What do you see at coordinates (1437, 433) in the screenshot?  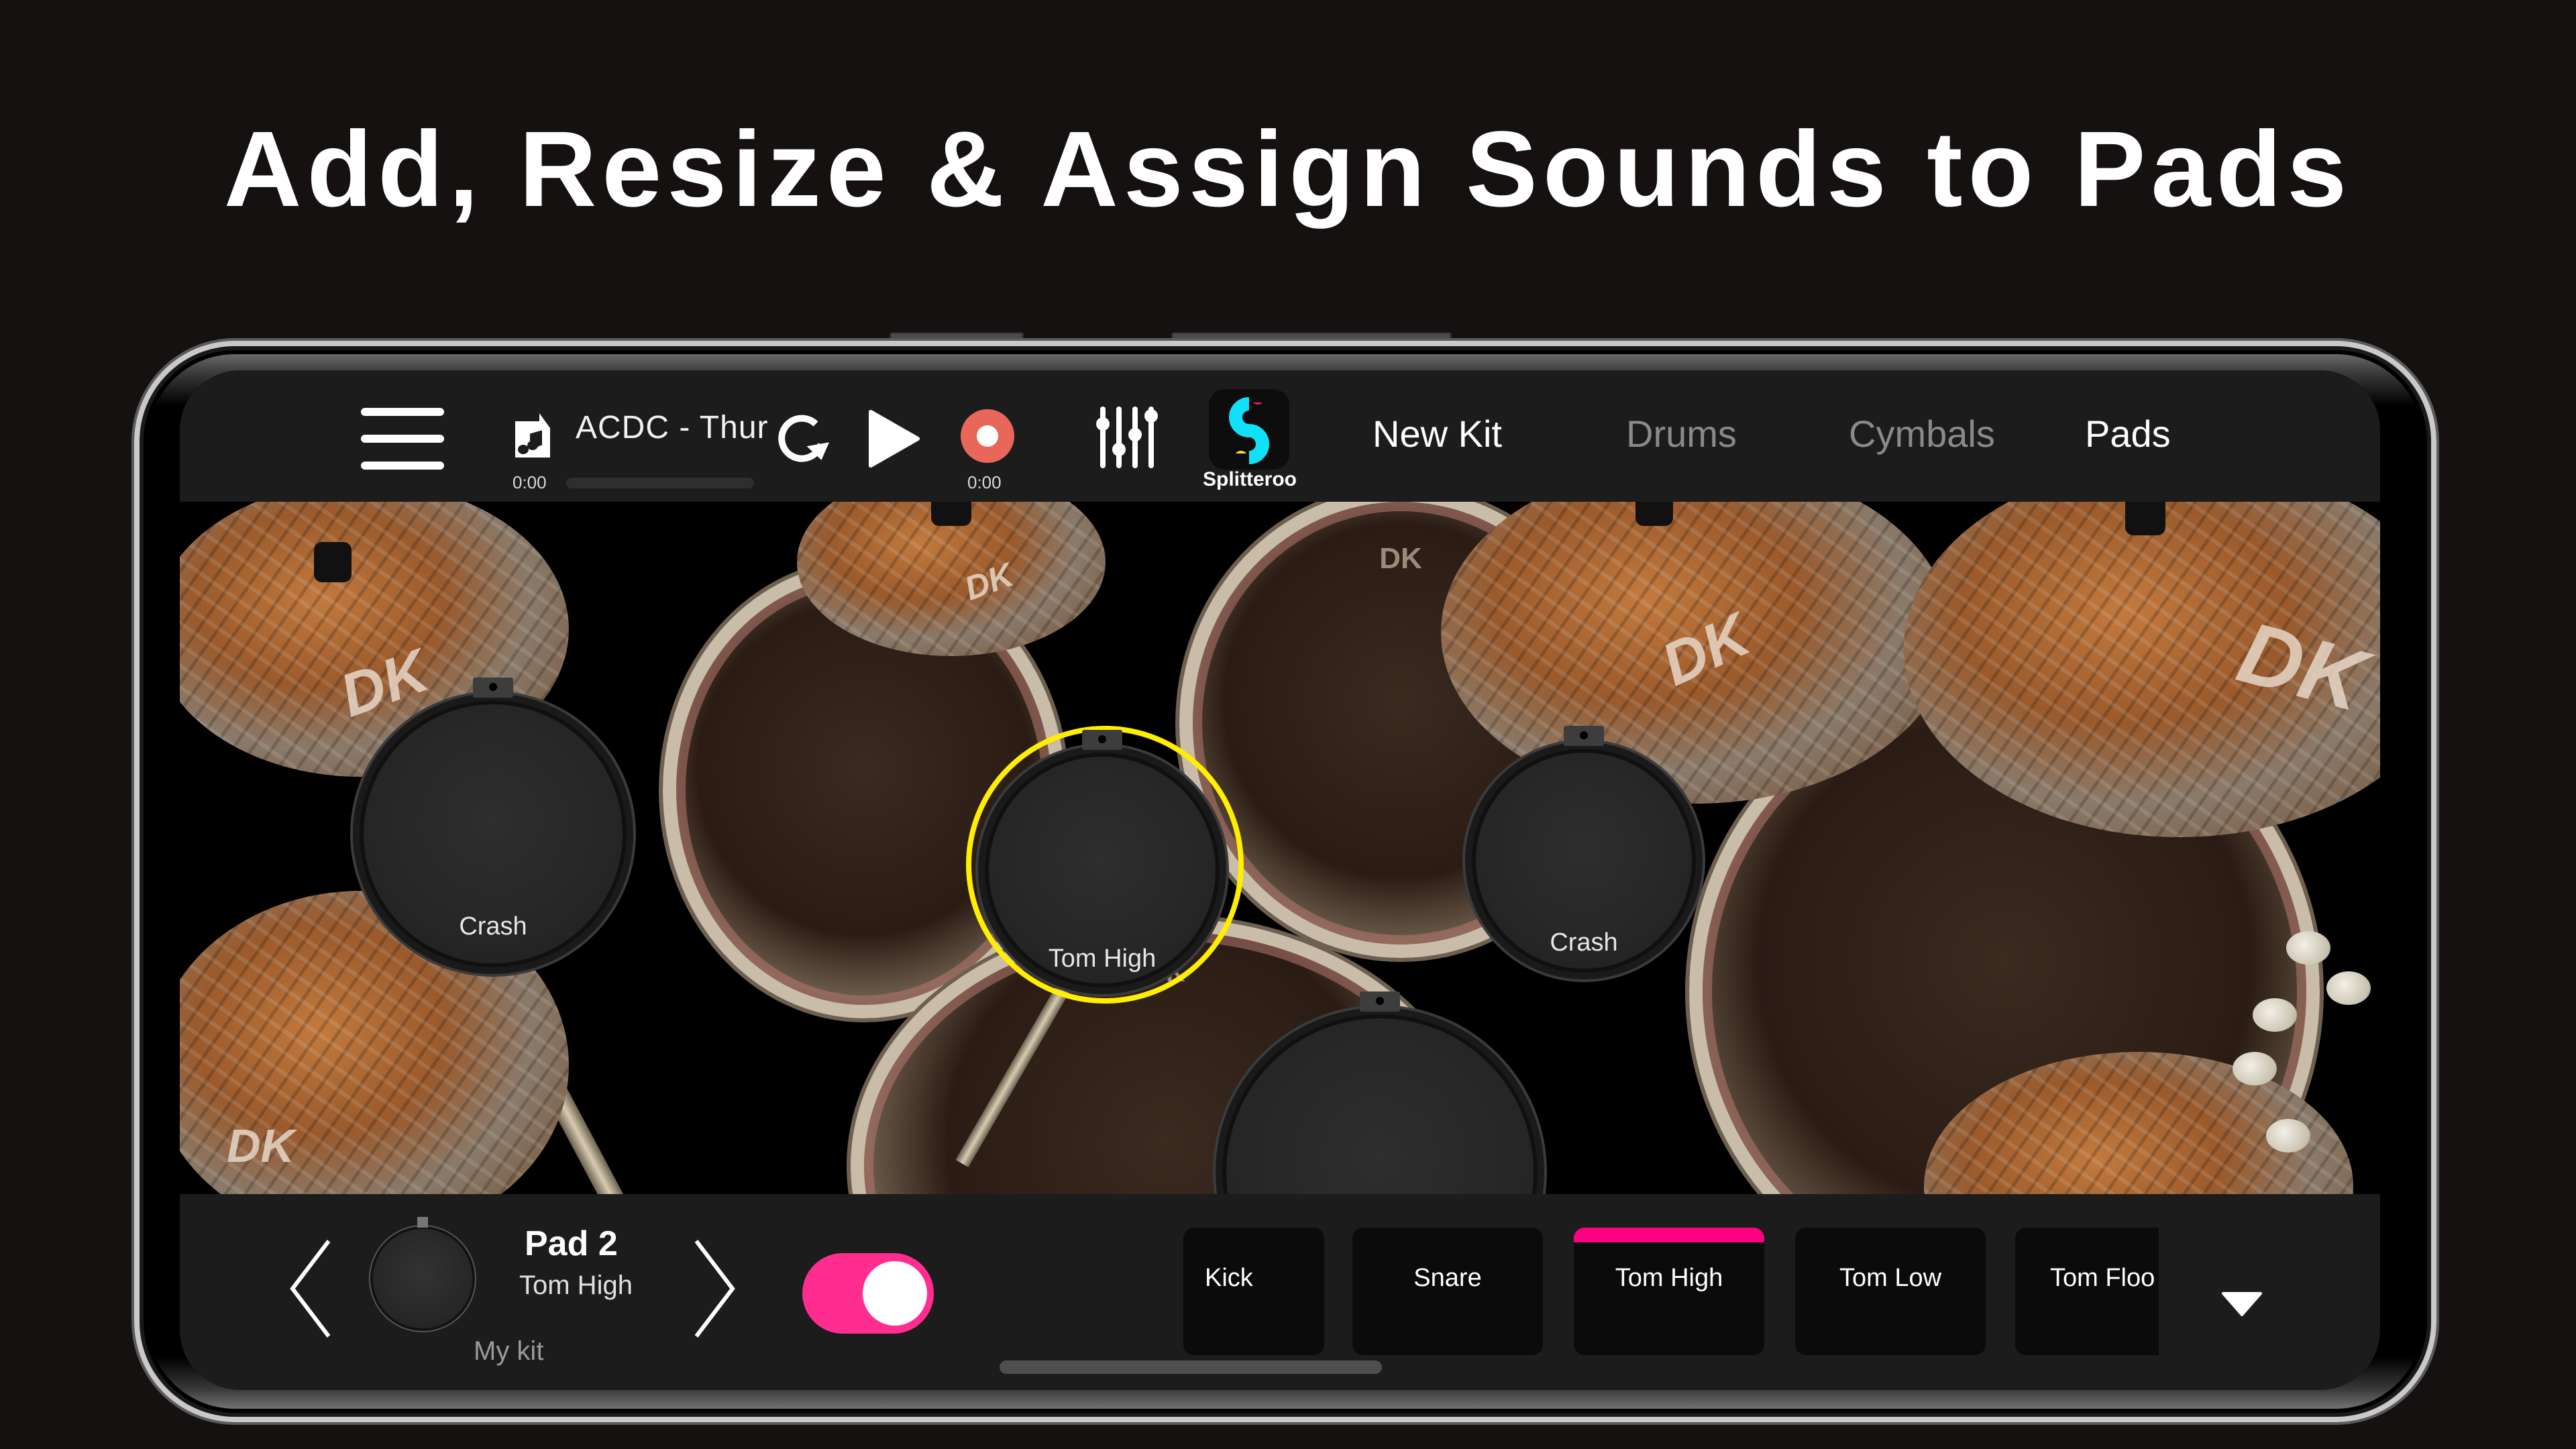 I see `tab-new-kit: New Kit` at bounding box center [1437, 433].